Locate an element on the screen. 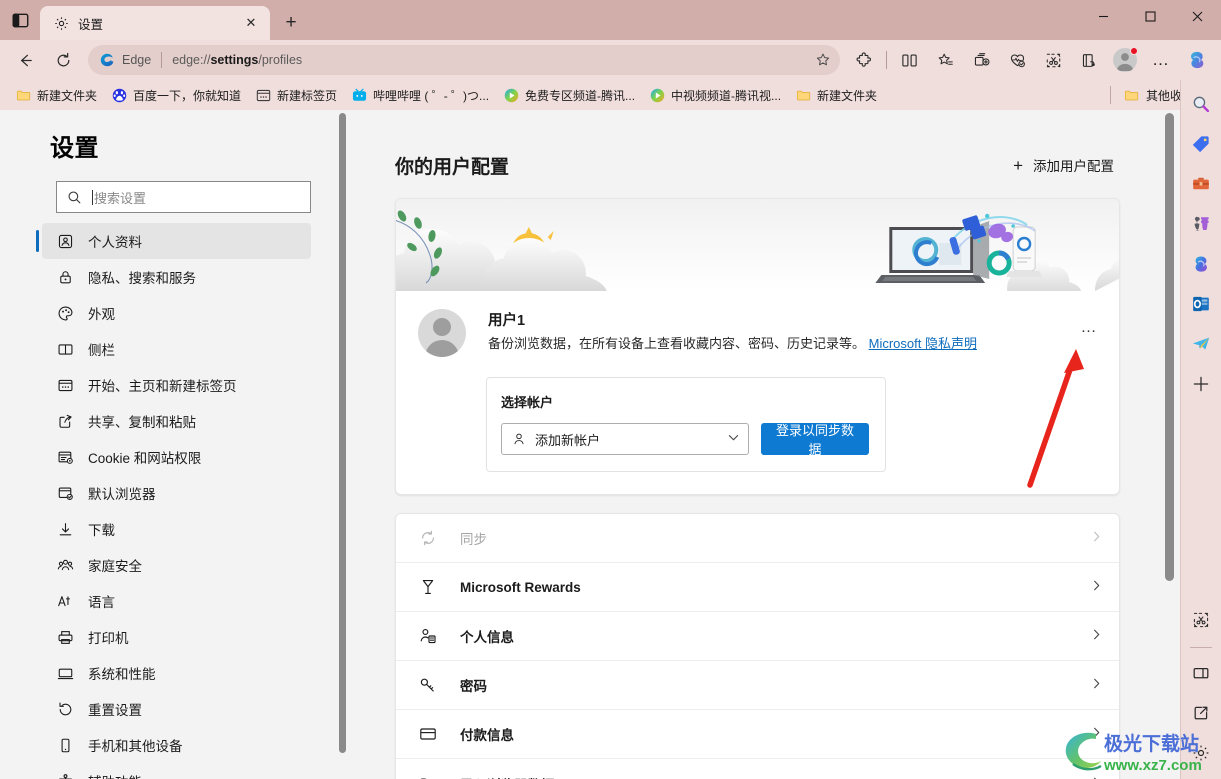  sidebar-item-cookies-permissions: Cookie 和网站权限 is located at coordinates (176, 457).